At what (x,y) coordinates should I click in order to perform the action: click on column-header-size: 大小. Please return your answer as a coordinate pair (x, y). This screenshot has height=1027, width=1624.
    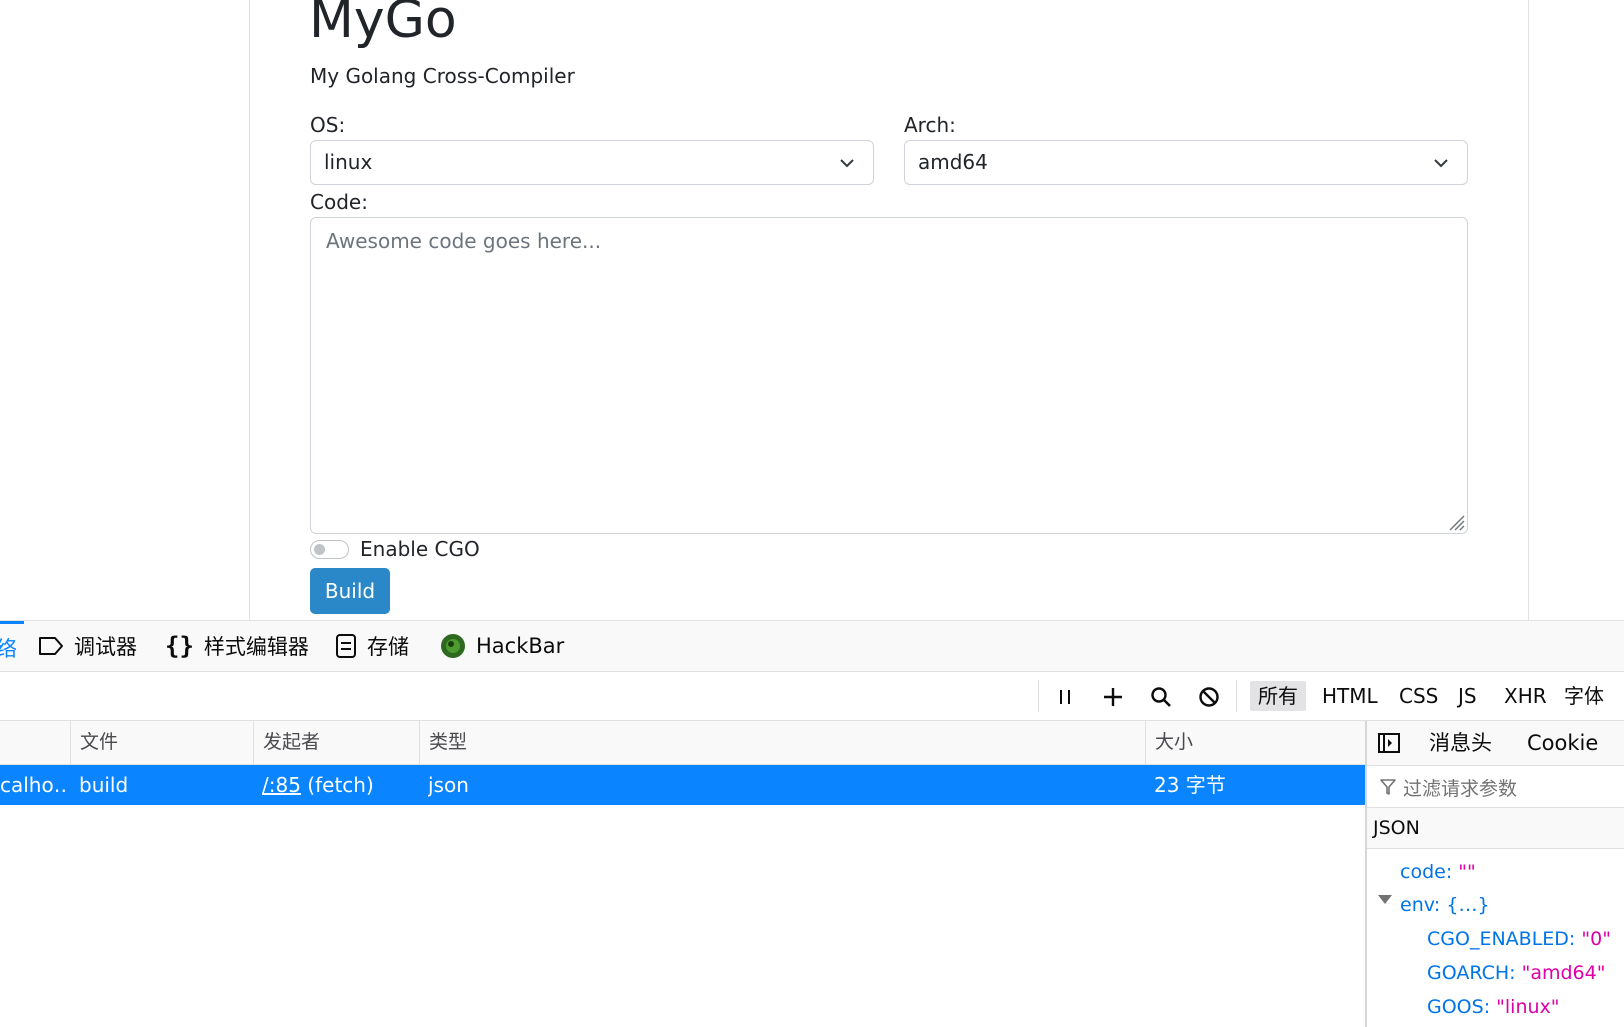
    Looking at the image, I should click on (1255, 742).